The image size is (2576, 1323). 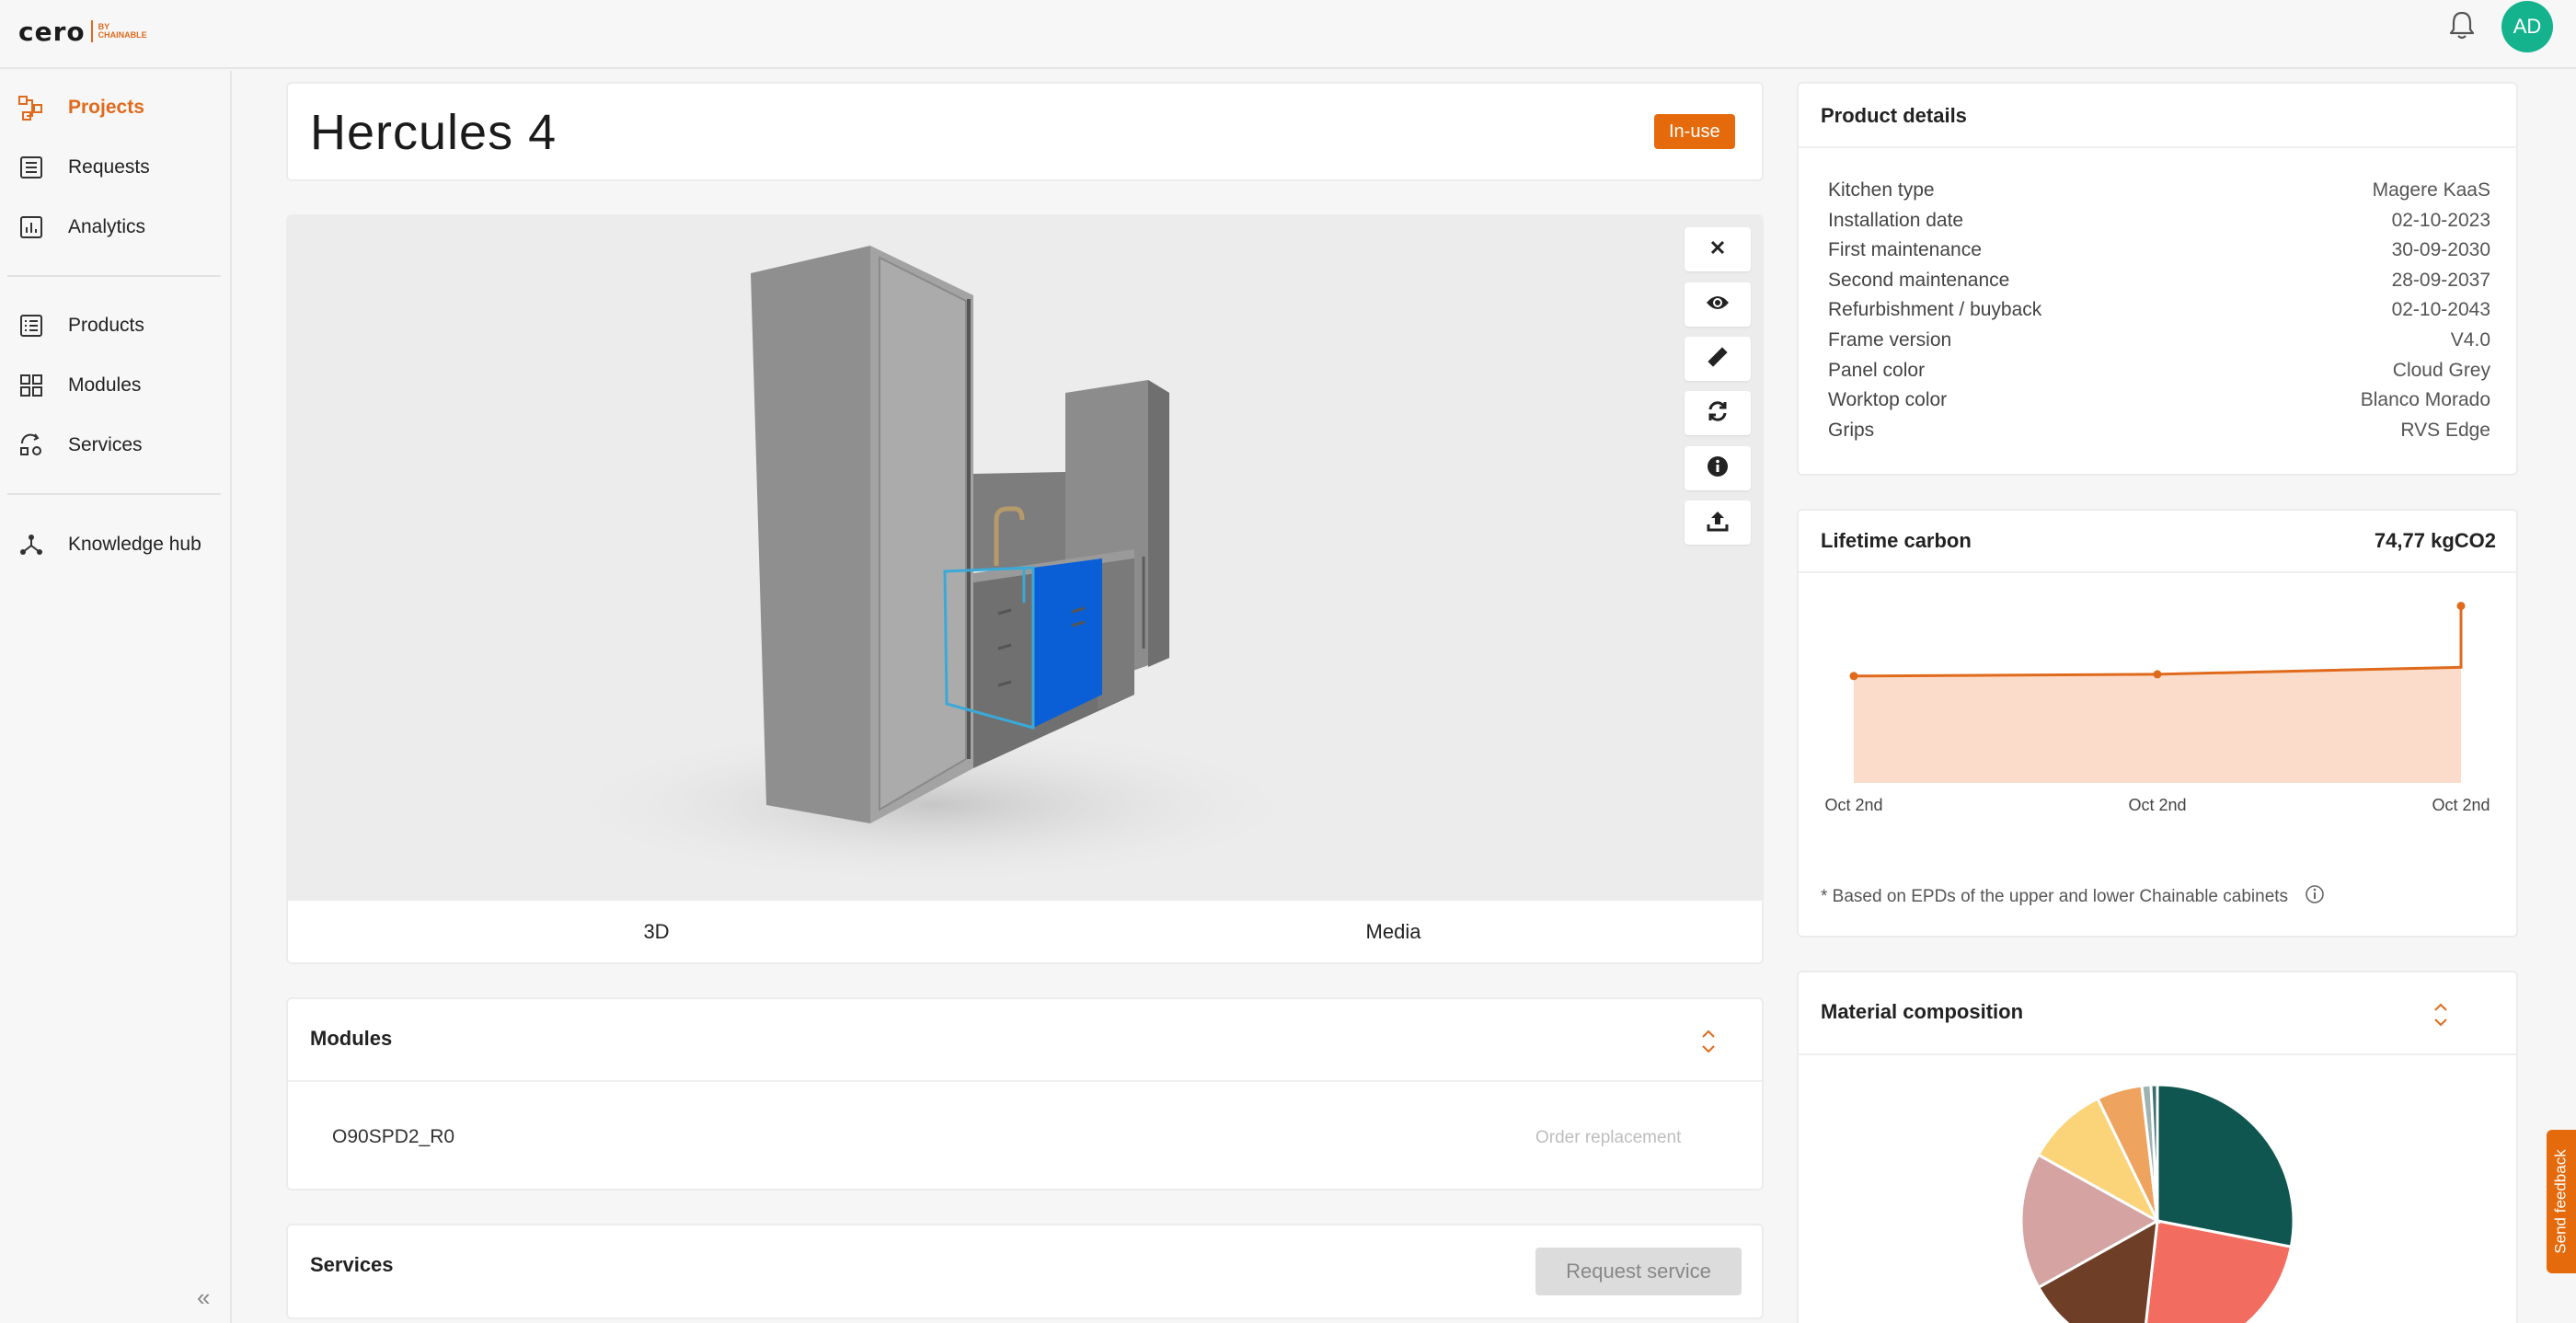 What do you see at coordinates (2445, 430) in the screenshot?
I see `detail-value: RVS Edge` at bounding box center [2445, 430].